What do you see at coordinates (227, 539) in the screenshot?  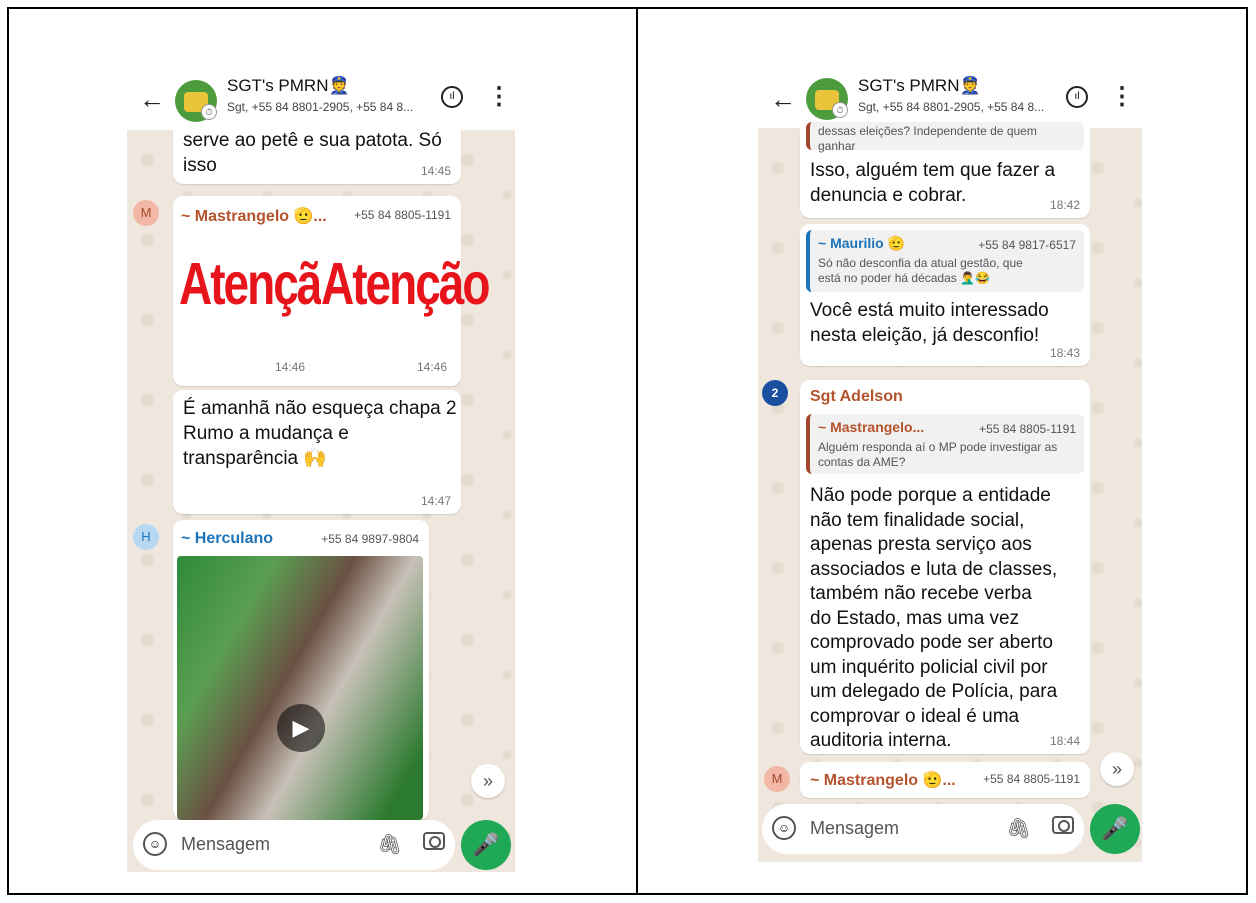 I see `sender-name: ~ Herculano` at bounding box center [227, 539].